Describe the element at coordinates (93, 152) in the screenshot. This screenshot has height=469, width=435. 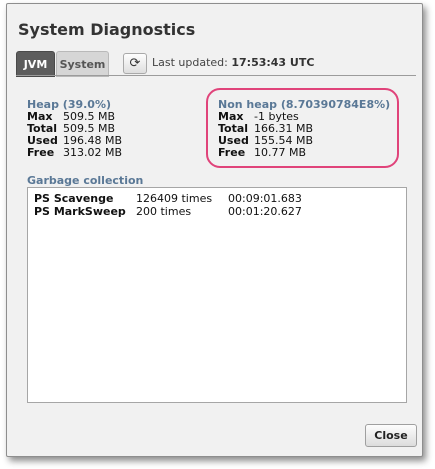
I see `heap-value: 313.02 MB` at that location.